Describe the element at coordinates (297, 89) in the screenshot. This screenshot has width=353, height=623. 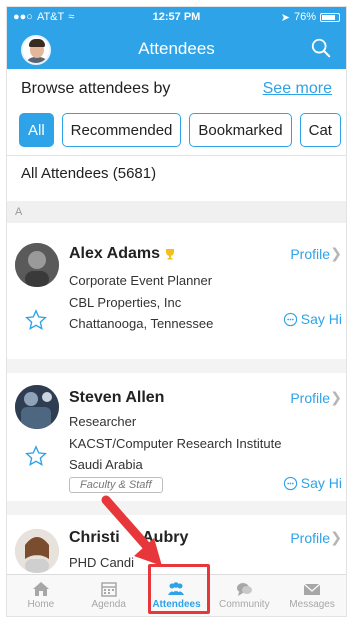
I see `see-more-link: See more` at that location.